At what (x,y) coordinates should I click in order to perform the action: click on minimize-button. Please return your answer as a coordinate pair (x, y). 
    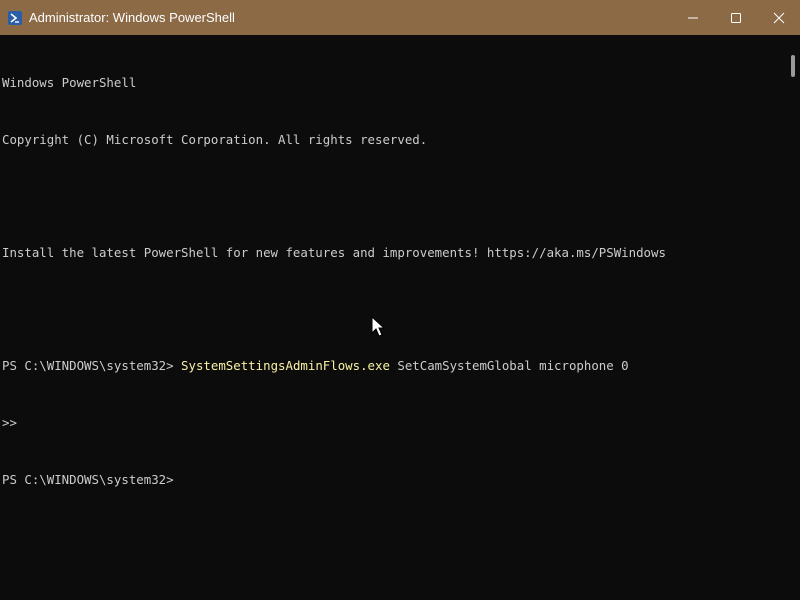
    Looking at the image, I should click on (692, 17).